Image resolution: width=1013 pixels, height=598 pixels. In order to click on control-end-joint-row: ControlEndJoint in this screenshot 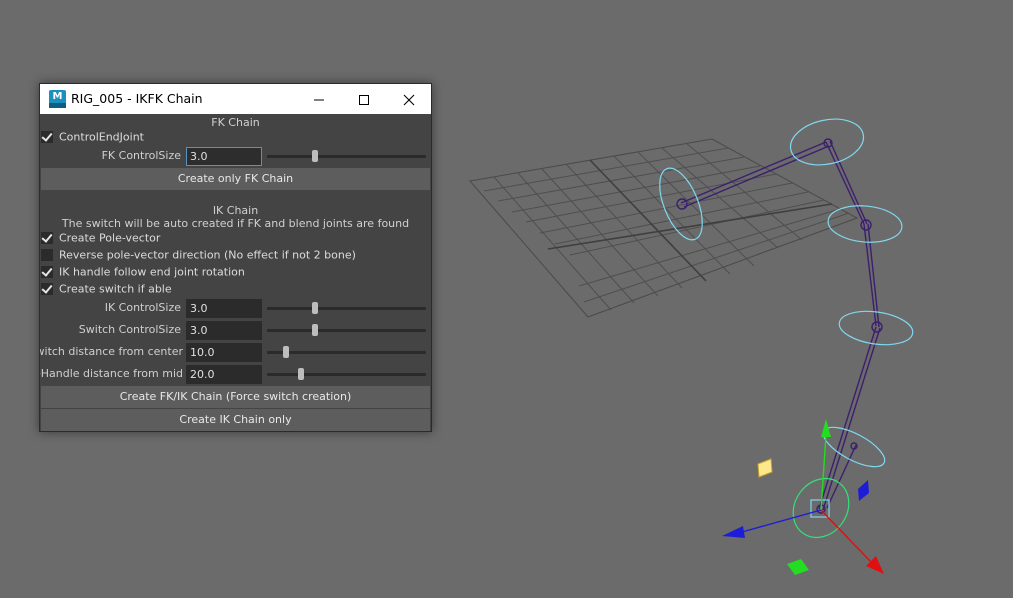, I will do `click(92, 137)`.